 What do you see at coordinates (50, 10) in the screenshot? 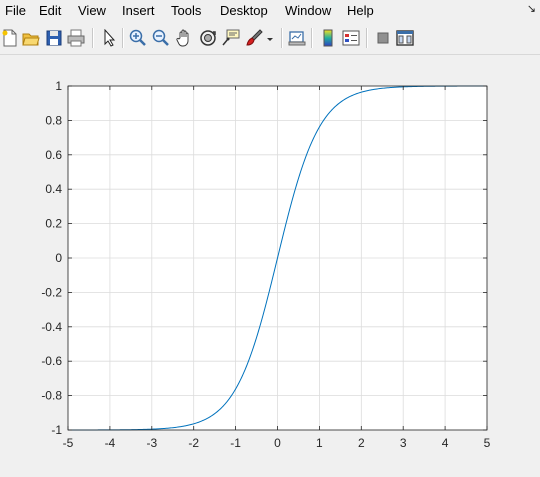
I see `menu-edit: Edit` at bounding box center [50, 10].